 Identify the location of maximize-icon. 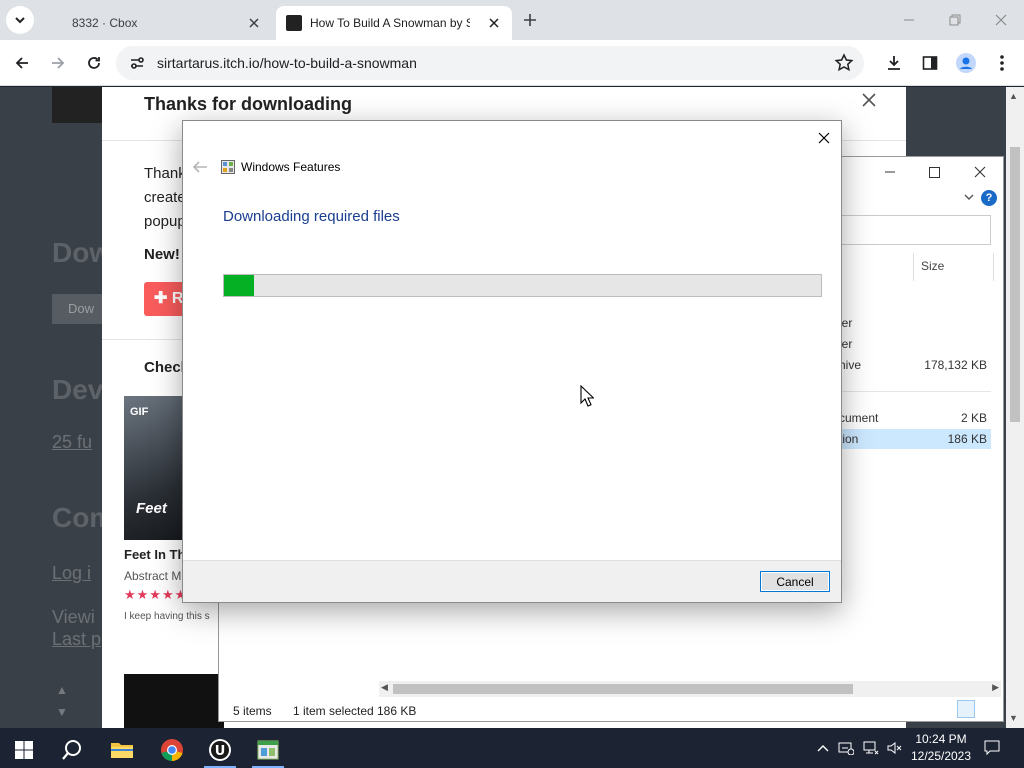
(934, 172).